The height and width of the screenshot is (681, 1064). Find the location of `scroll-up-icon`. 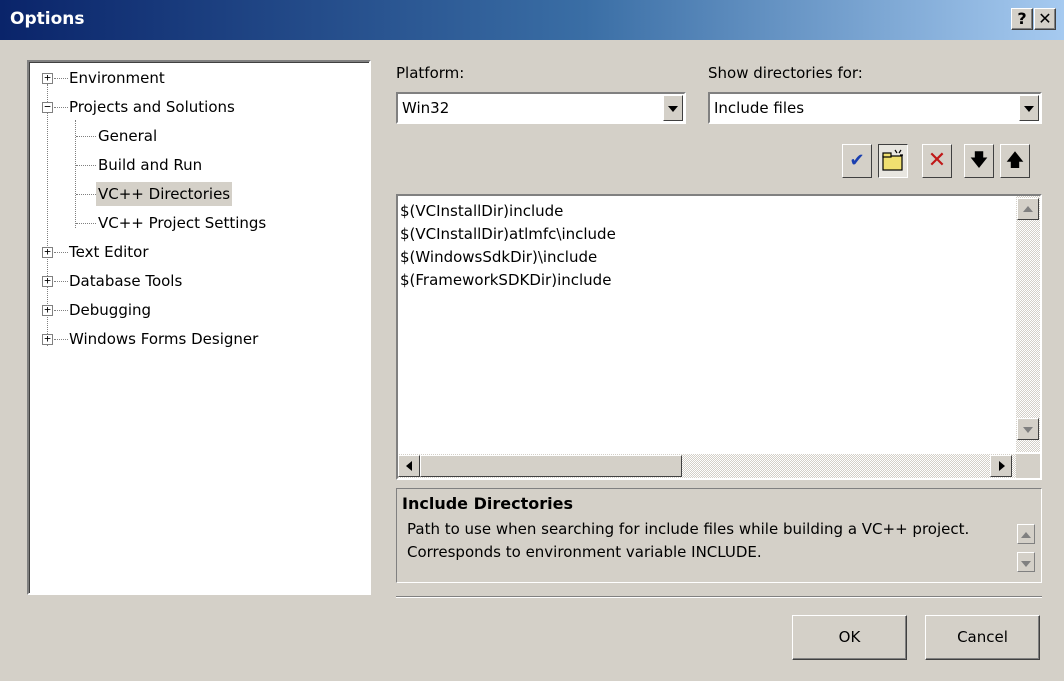

scroll-up-icon is located at coordinates (1028, 209).